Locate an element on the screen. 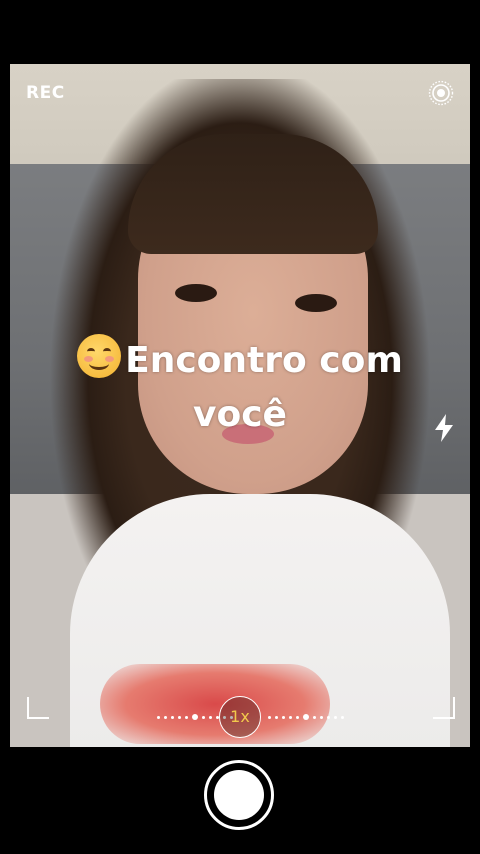 This screenshot has height=854, width=480. zoom-scale-right is located at coordinates (306, 717).